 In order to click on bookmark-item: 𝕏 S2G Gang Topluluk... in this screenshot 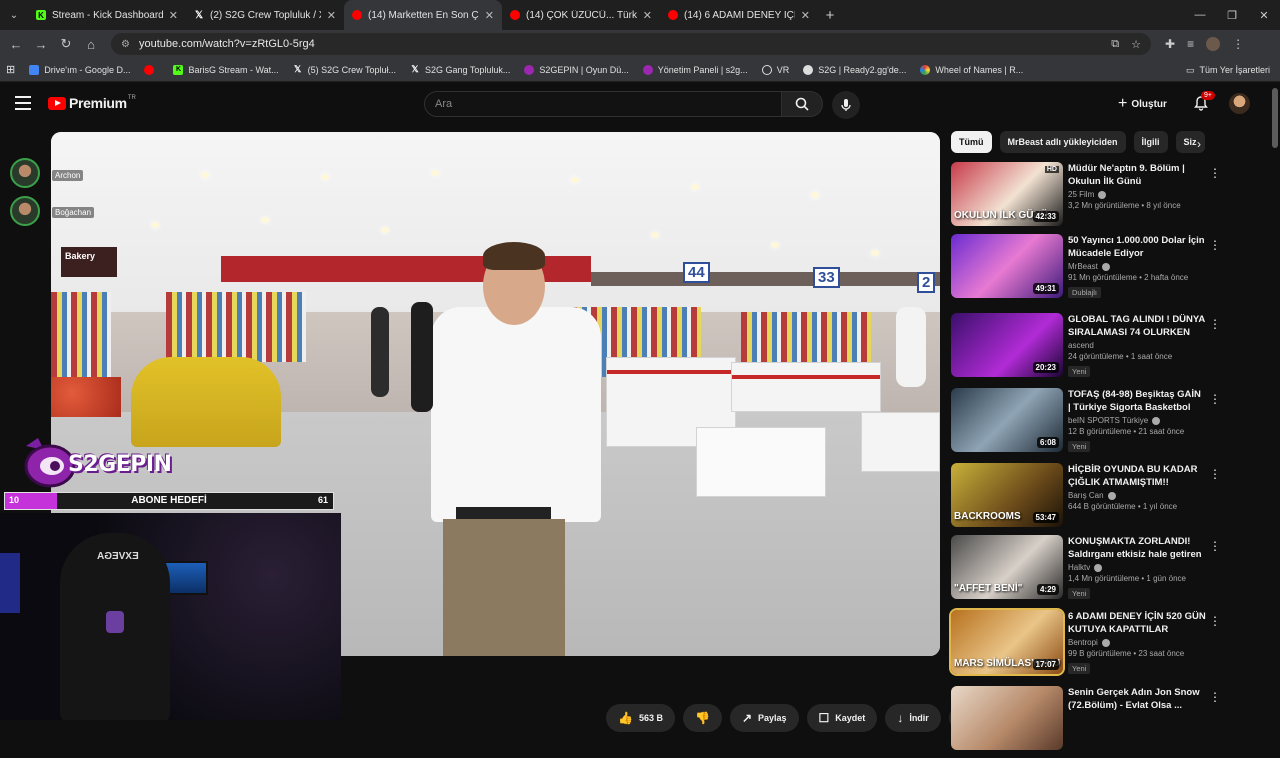, I will do `click(460, 69)`.